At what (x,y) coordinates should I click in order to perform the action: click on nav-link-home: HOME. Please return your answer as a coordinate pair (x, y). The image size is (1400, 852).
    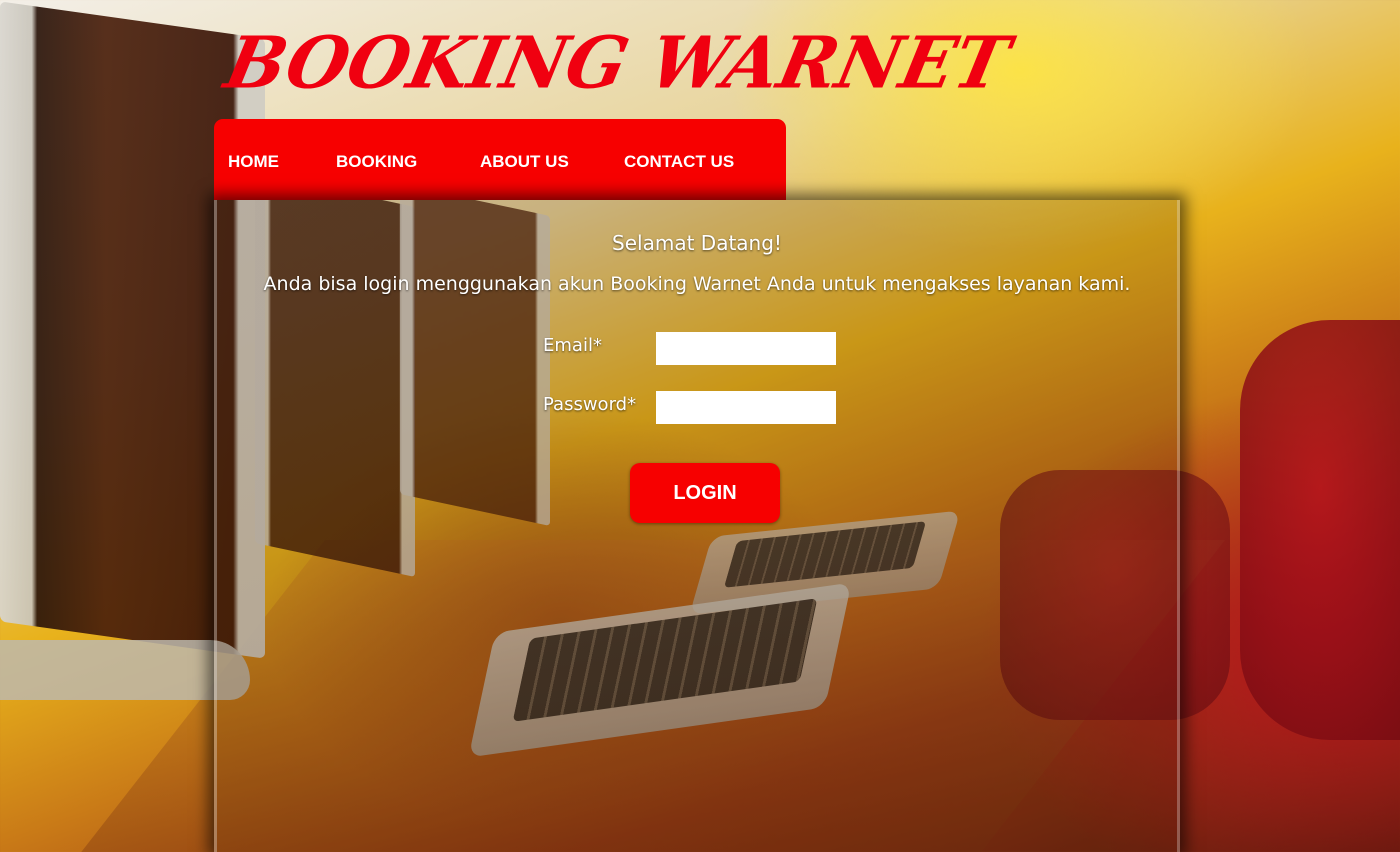
    Looking at the image, I should click on (253, 162).